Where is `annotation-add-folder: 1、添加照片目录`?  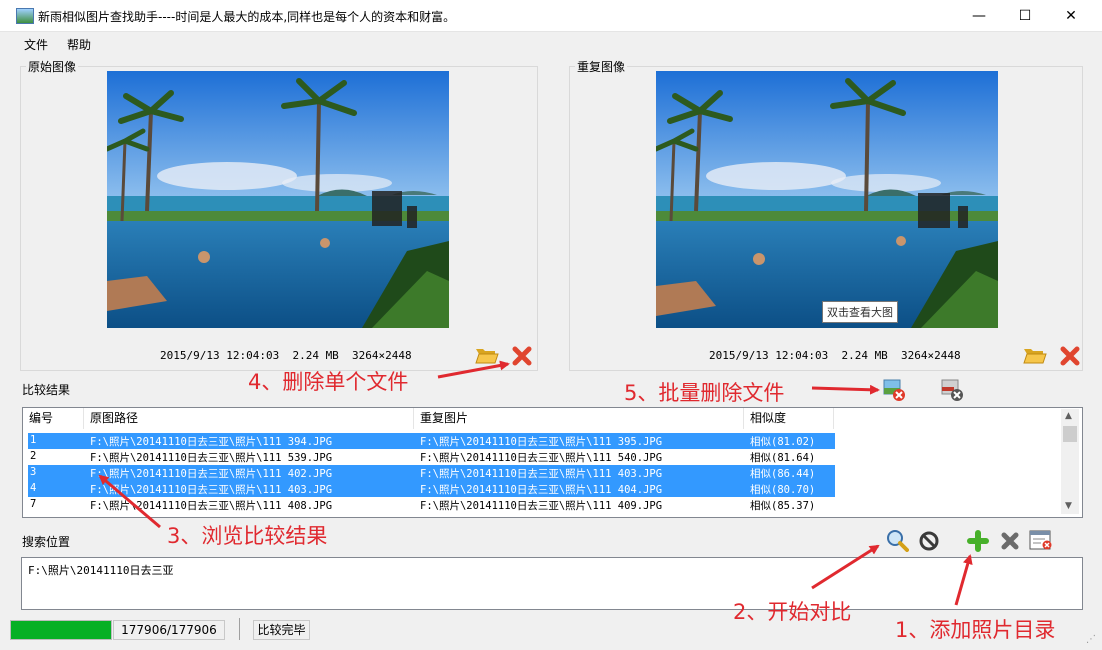
annotation-add-folder: 1、添加照片目录 is located at coordinates (975, 630).